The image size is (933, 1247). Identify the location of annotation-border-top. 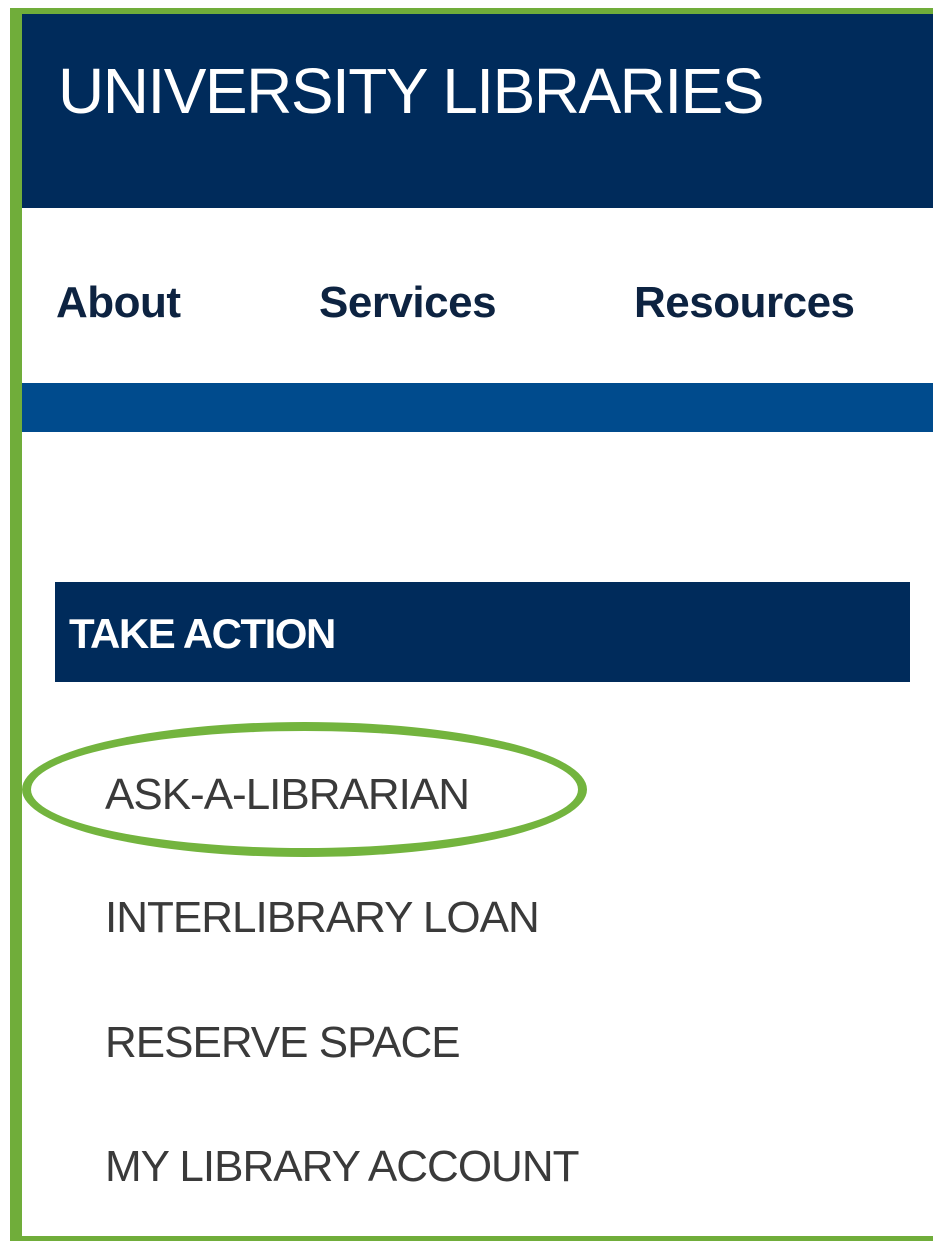
(471, 11).